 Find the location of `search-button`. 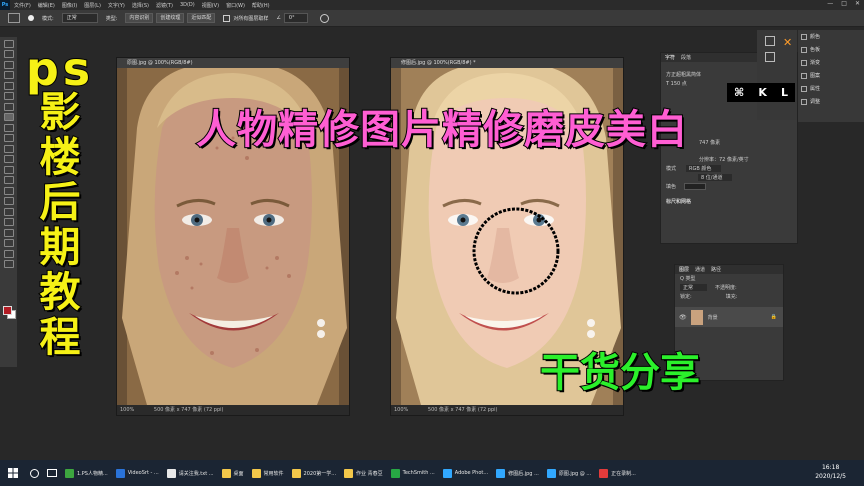

search-button is located at coordinates (34, 473).